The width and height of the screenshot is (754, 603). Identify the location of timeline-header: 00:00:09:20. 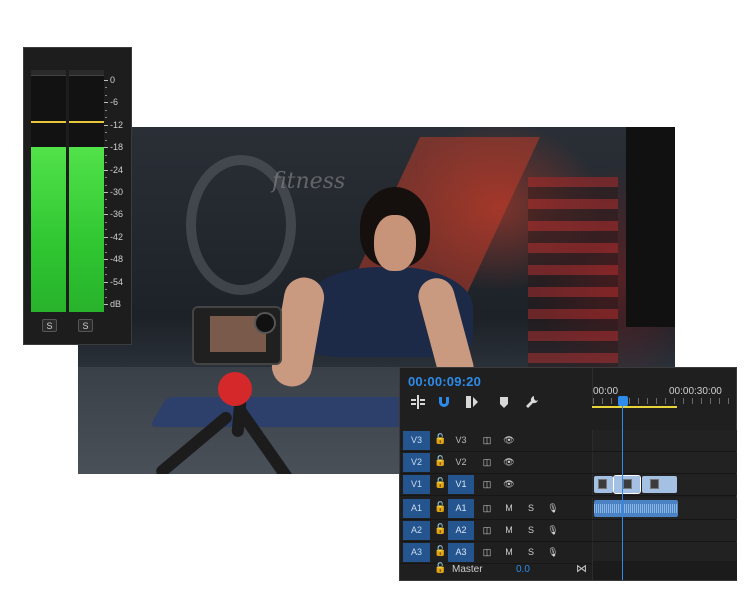
(496, 396).